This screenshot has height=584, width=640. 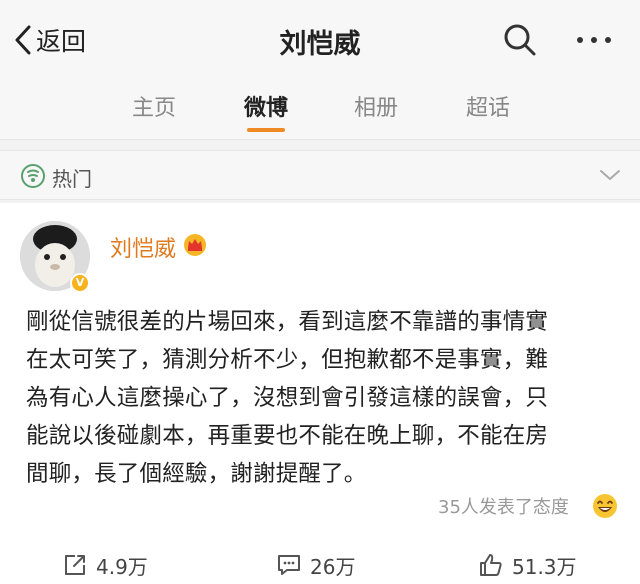 I want to click on hot-label: 热门, so click(x=72, y=179).